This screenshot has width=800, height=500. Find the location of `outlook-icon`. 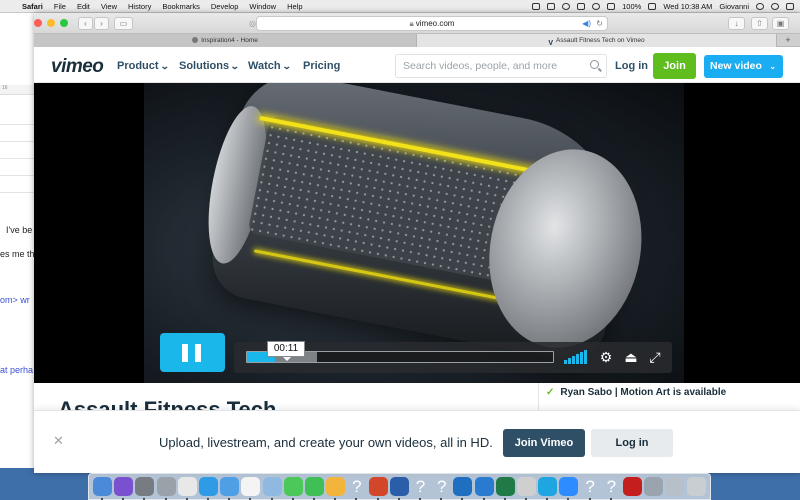

outlook-icon is located at coordinates (463, 486).